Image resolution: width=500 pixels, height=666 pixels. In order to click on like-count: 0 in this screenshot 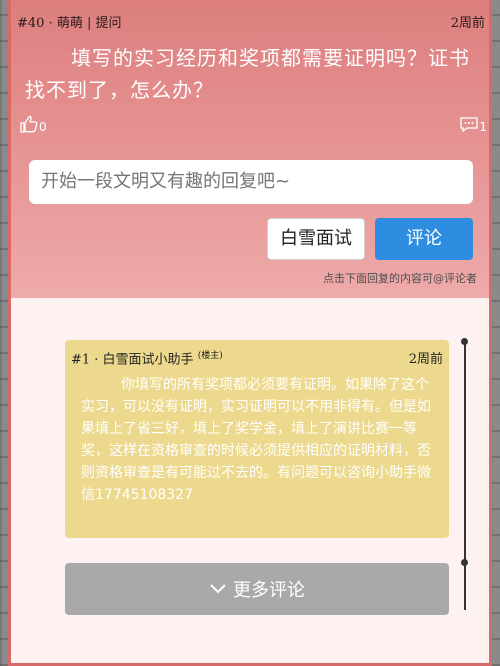, I will do `click(43, 127)`.